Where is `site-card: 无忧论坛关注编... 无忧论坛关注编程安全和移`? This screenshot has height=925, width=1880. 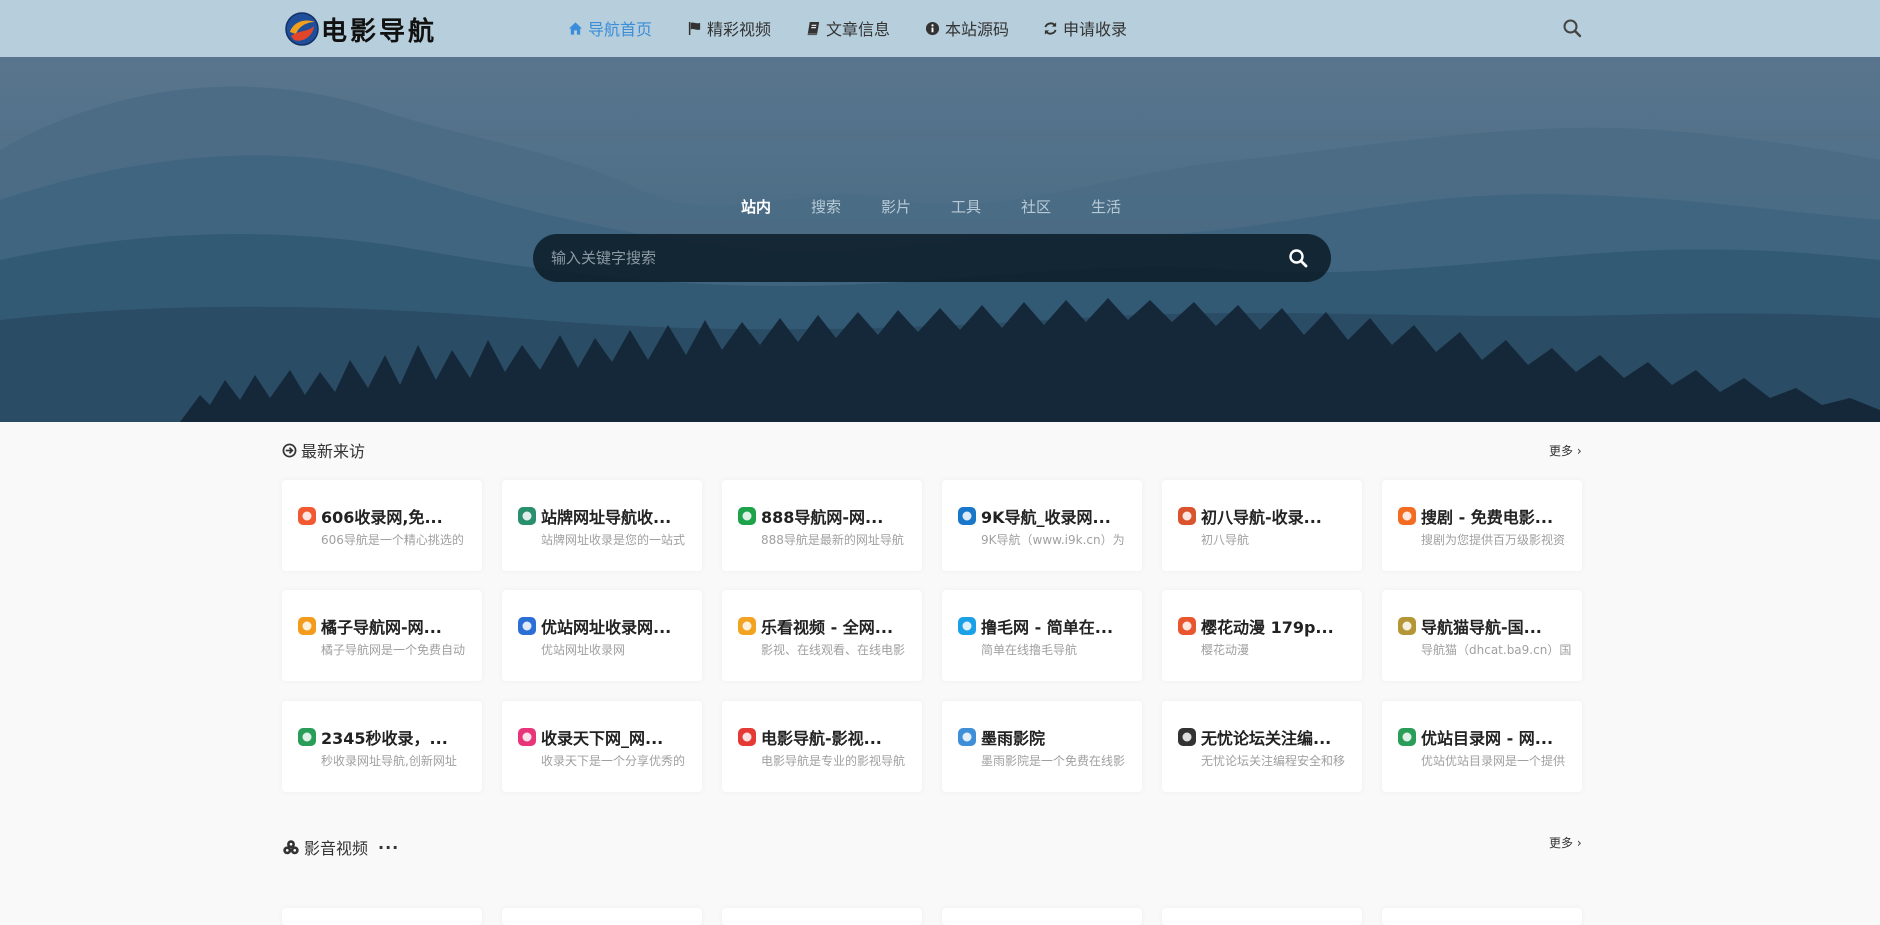 site-card: 无忧论坛关注编... 无忧论坛关注编程安全和移 is located at coordinates (1262, 746).